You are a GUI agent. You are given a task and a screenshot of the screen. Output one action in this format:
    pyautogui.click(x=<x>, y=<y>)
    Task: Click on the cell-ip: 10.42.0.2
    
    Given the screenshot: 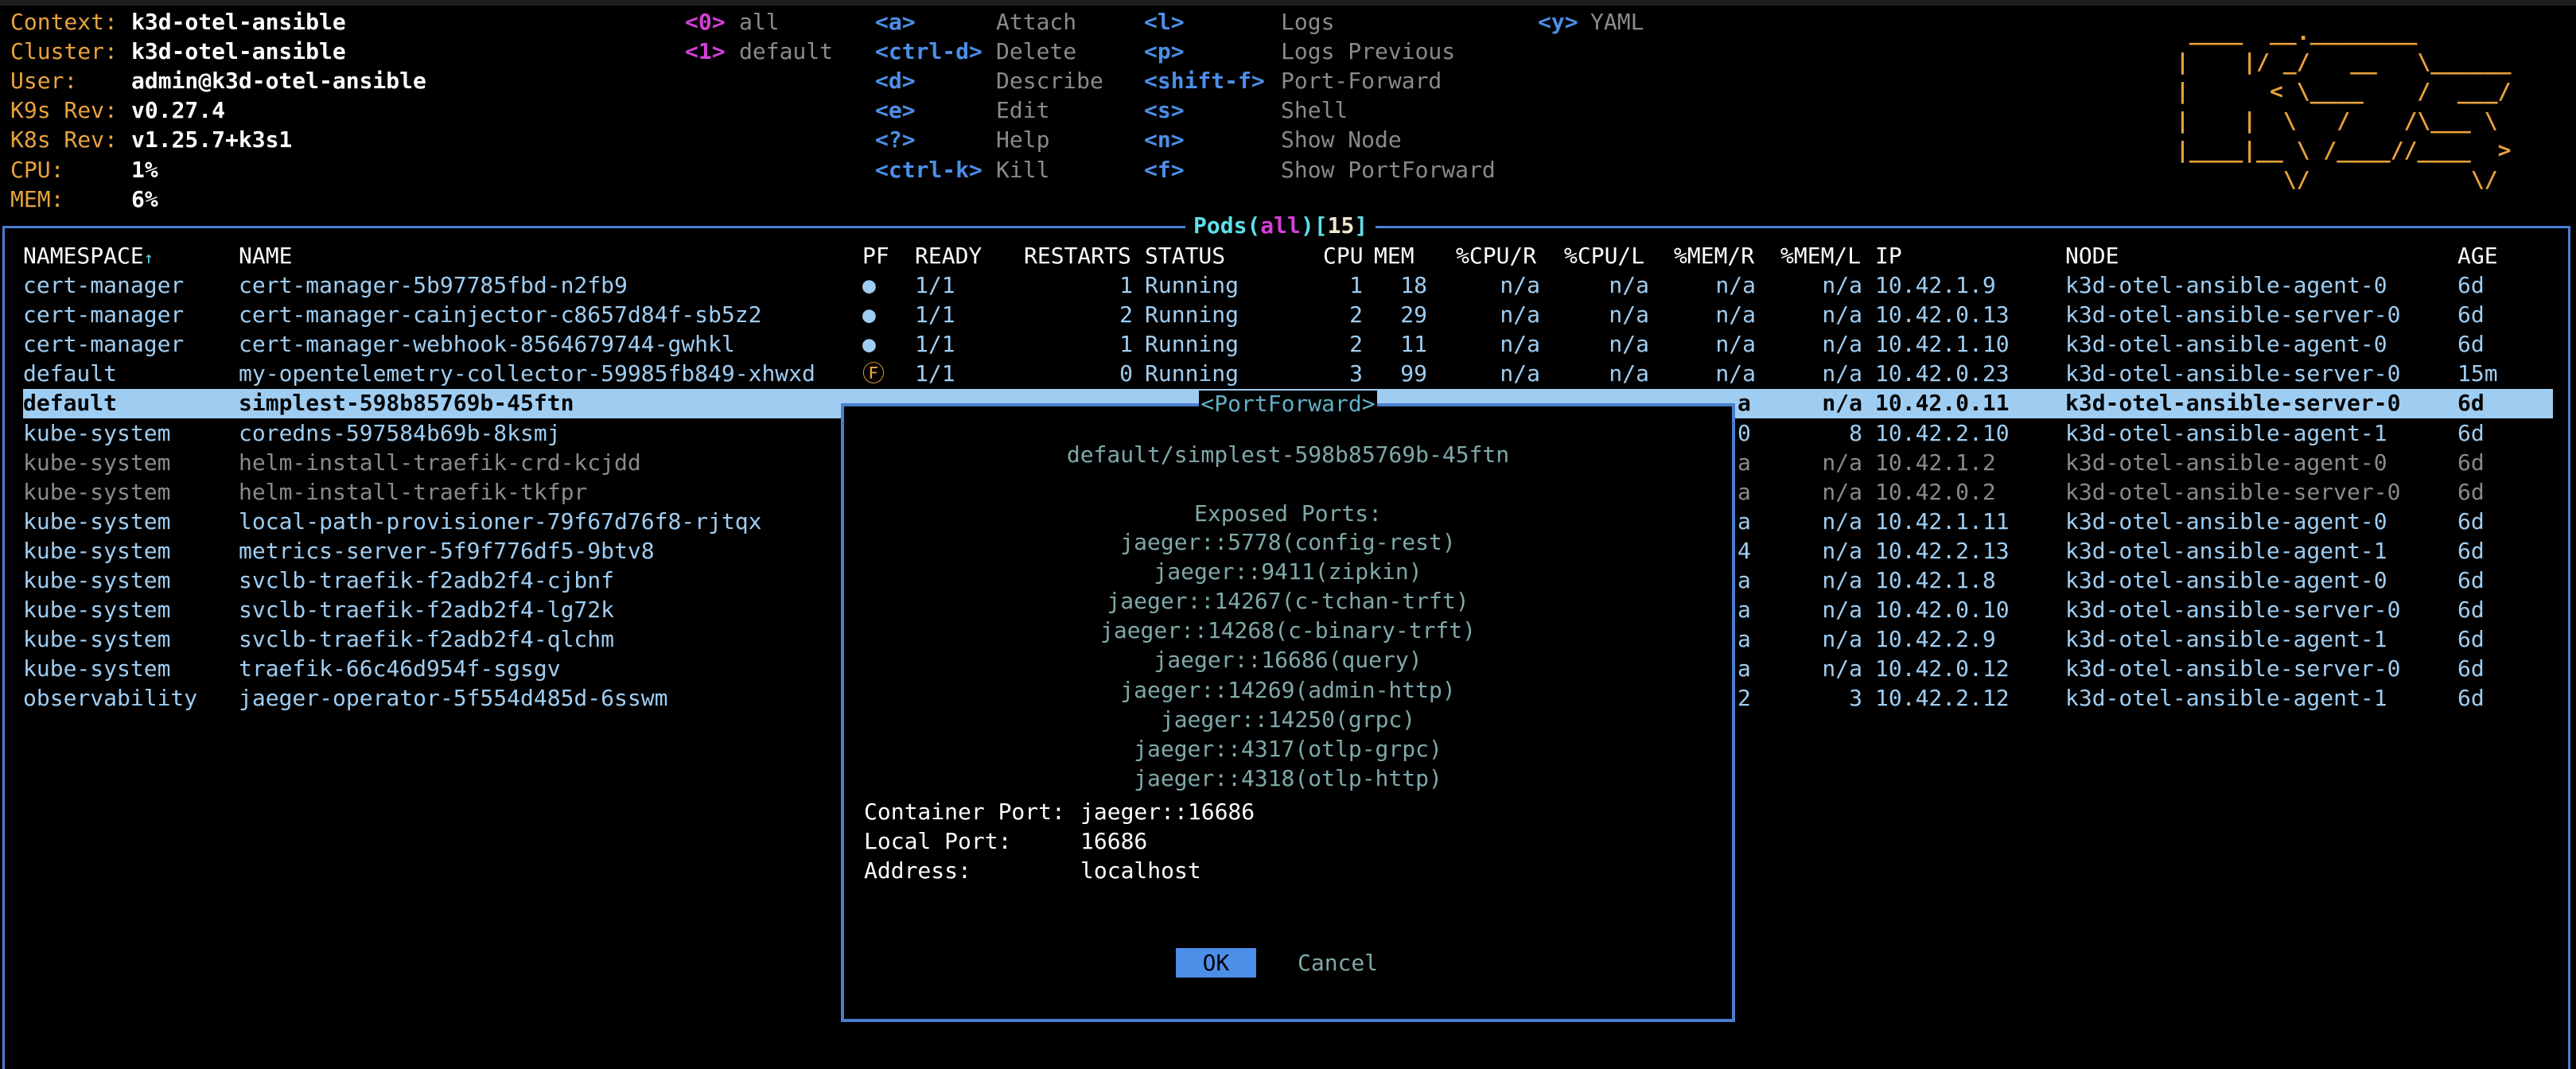 What is the action you would take?
    pyautogui.click(x=1936, y=491)
    